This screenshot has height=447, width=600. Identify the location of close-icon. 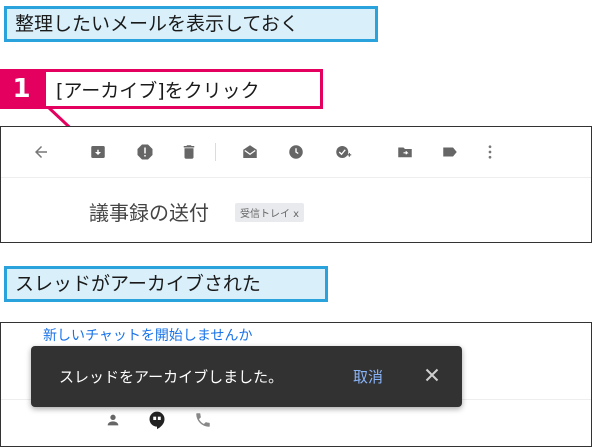
(432, 375).